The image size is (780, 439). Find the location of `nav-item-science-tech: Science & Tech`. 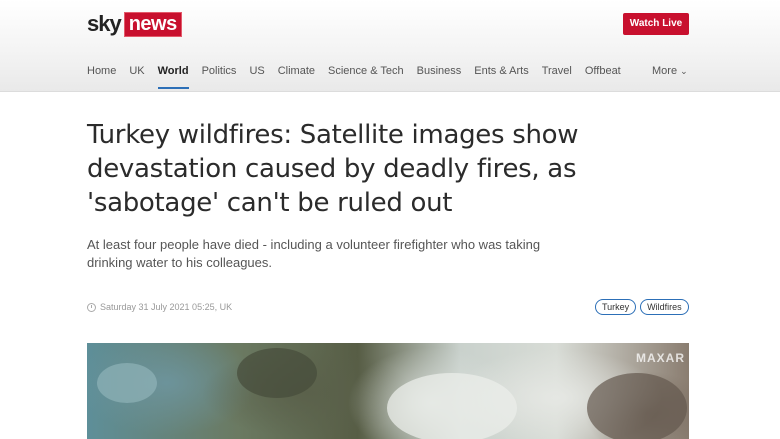

nav-item-science-tech: Science & Tech is located at coordinates (366, 73).